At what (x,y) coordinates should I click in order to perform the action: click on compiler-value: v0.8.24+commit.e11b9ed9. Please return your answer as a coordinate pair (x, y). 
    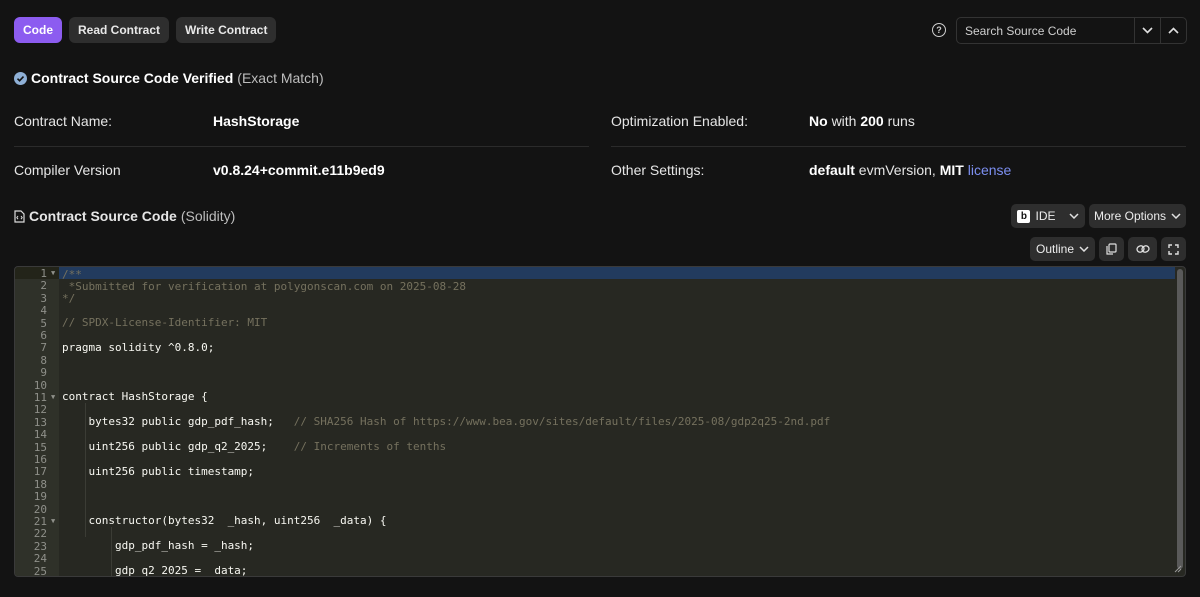
    Looking at the image, I should click on (299, 170).